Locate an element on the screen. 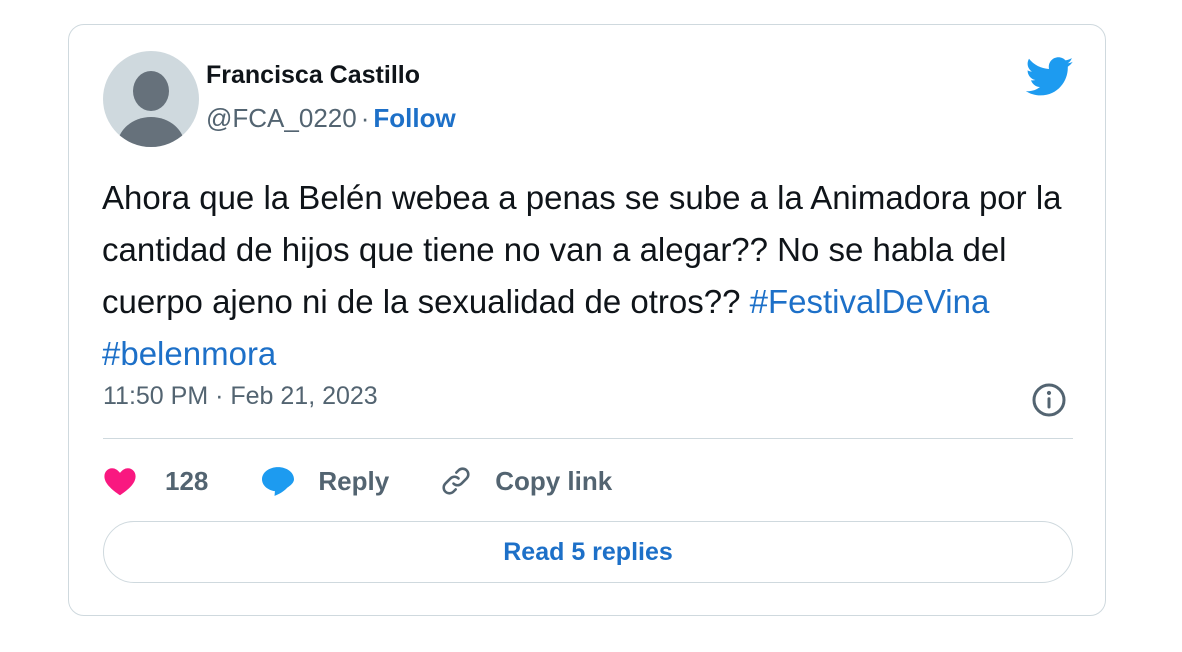 Image resolution: width=1182 pixels, height=652 pixels. hashtag-belenmora: #belenmora is located at coordinates (189, 353).